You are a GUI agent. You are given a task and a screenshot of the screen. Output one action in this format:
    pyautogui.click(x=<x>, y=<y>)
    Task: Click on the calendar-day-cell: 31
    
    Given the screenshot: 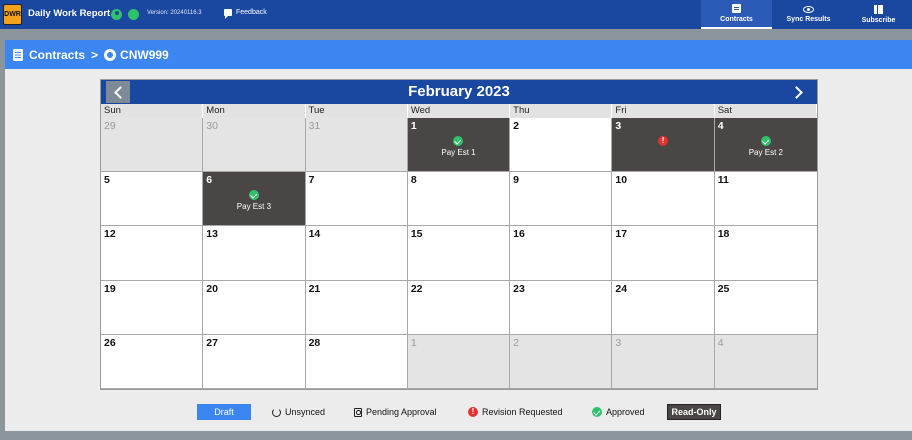 What is the action you would take?
    pyautogui.click(x=356, y=145)
    